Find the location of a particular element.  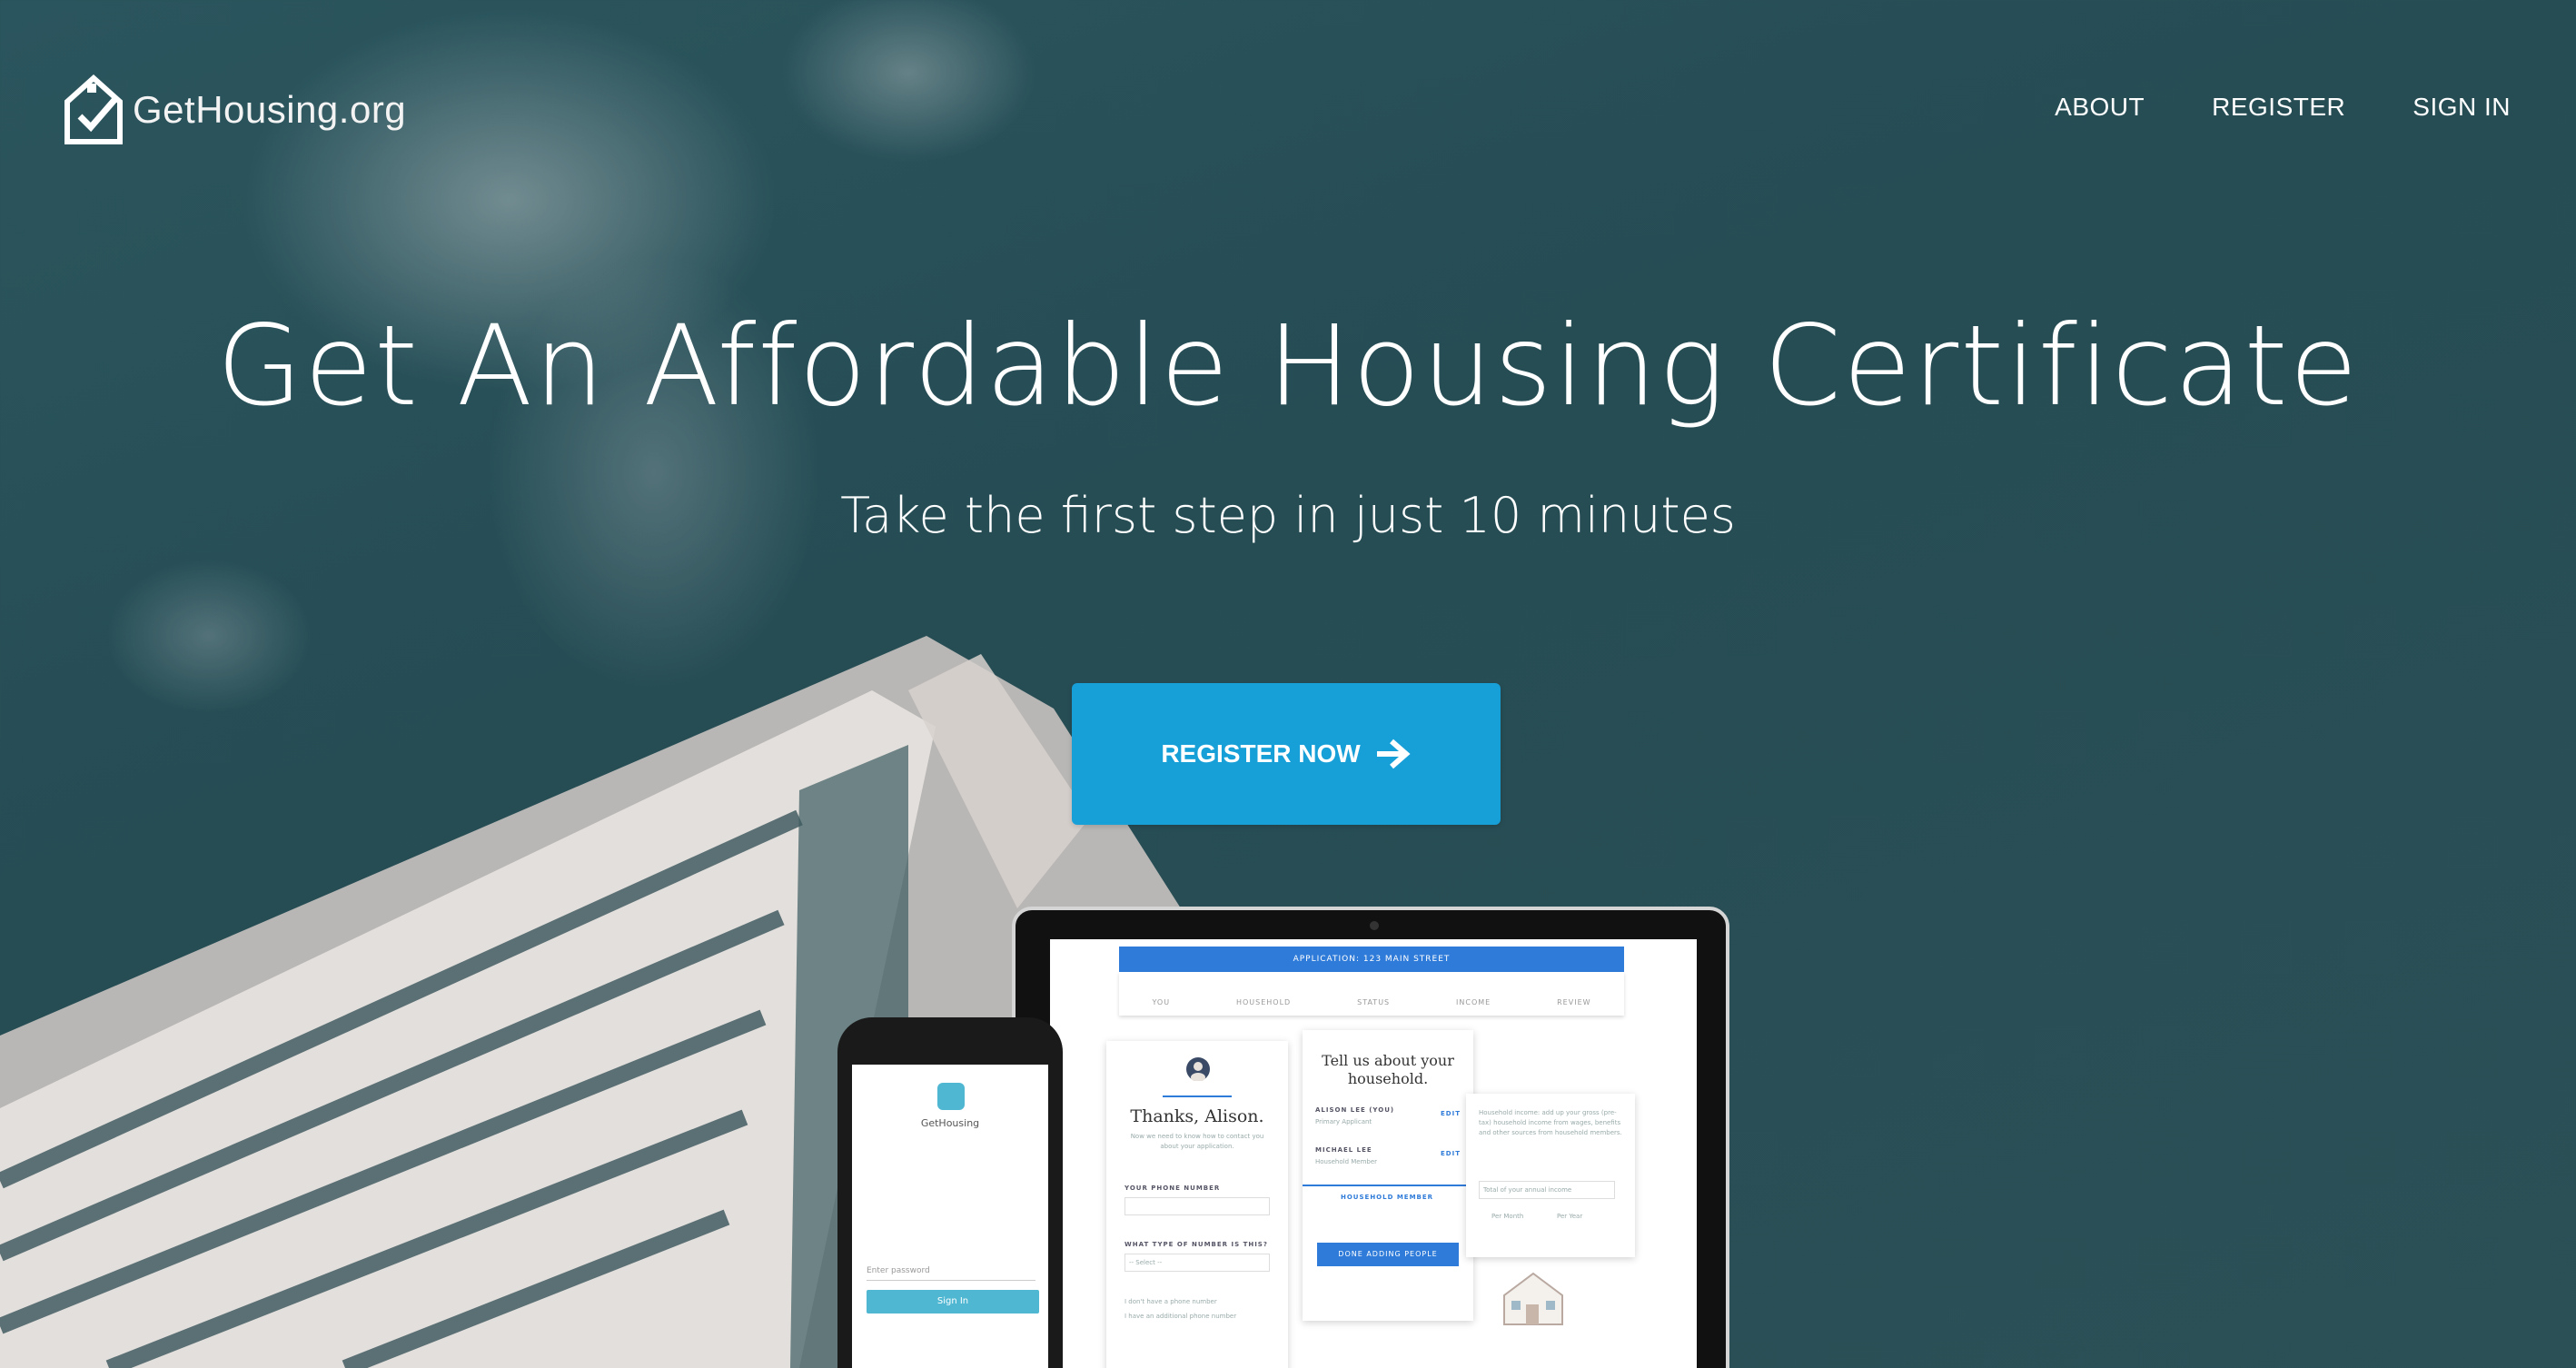

app-bar: APPLICATION: 123 MAIN STREET is located at coordinates (1371, 959).